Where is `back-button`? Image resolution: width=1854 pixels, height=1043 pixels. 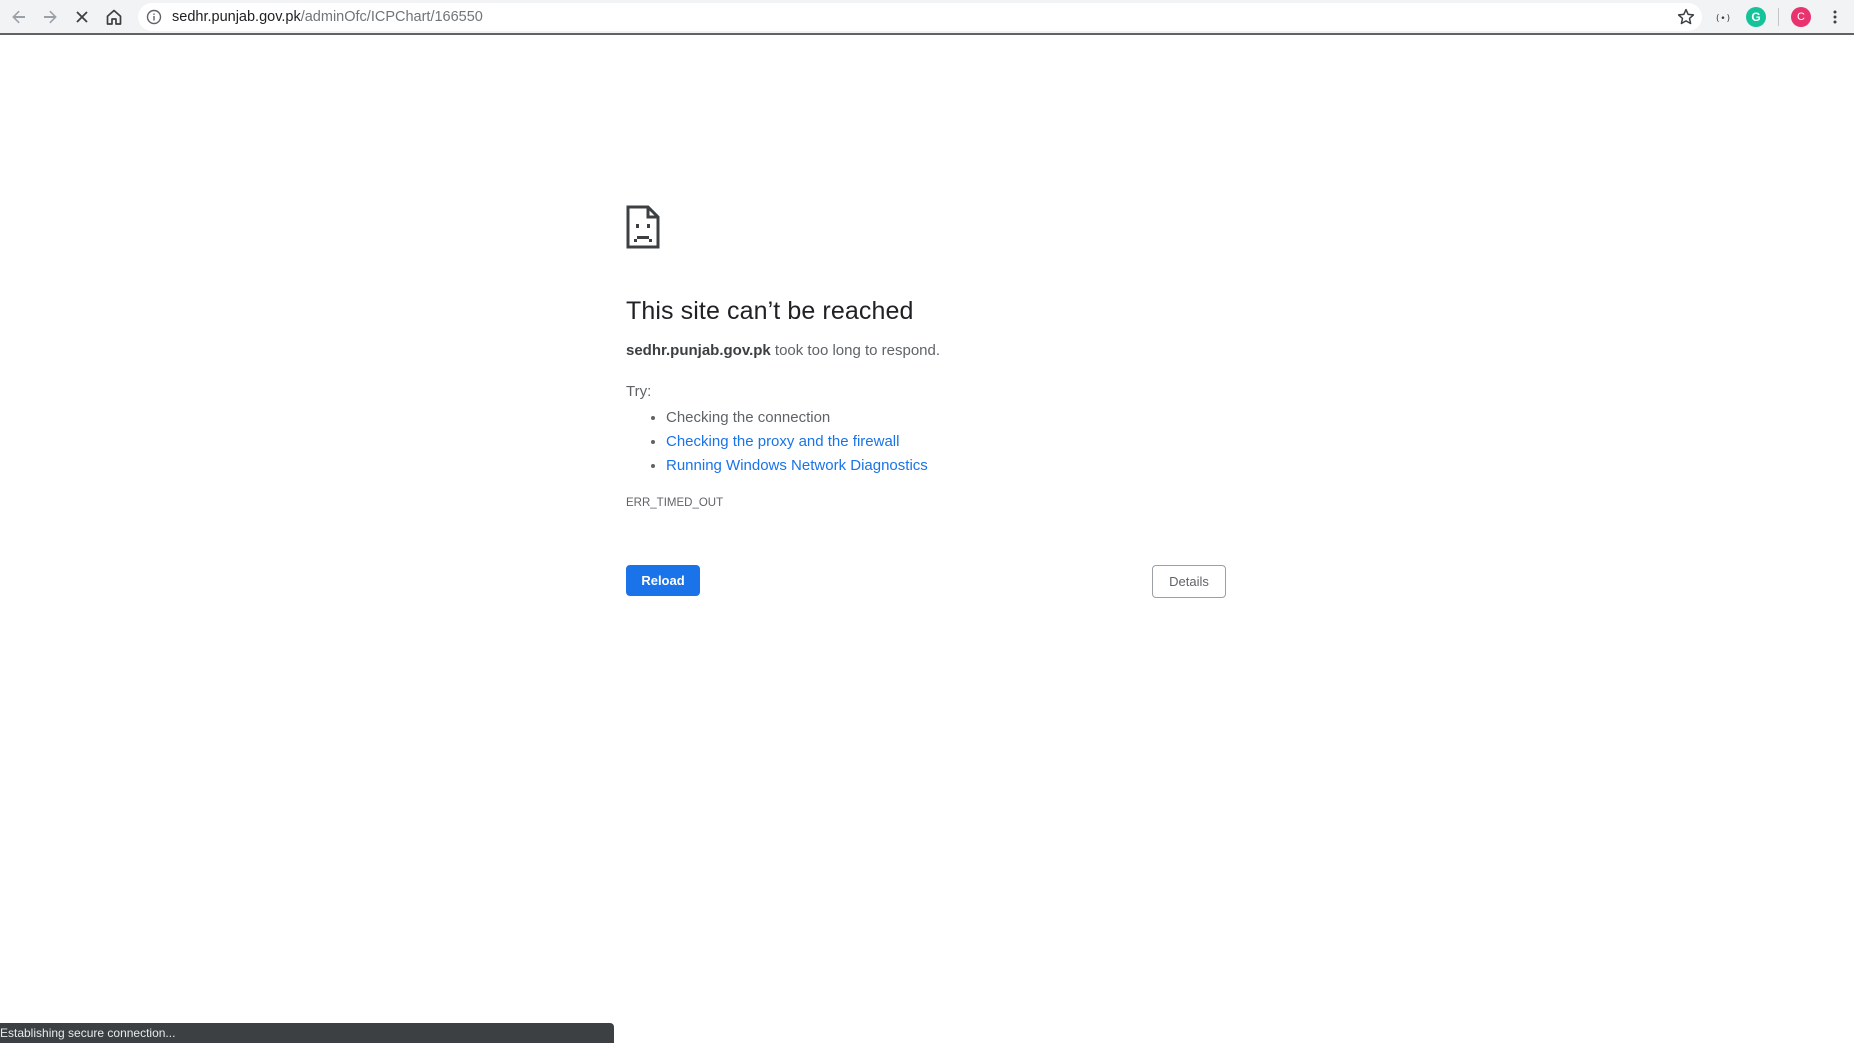 back-button is located at coordinates (19, 17).